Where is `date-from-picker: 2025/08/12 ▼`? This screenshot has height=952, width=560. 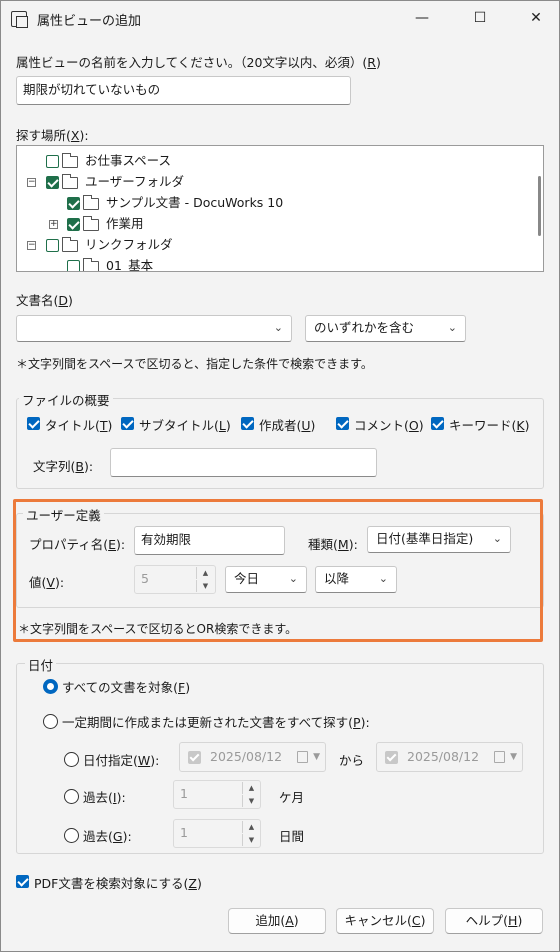 date-from-picker: 2025/08/12 ▼ is located at coordinates (252, 757).